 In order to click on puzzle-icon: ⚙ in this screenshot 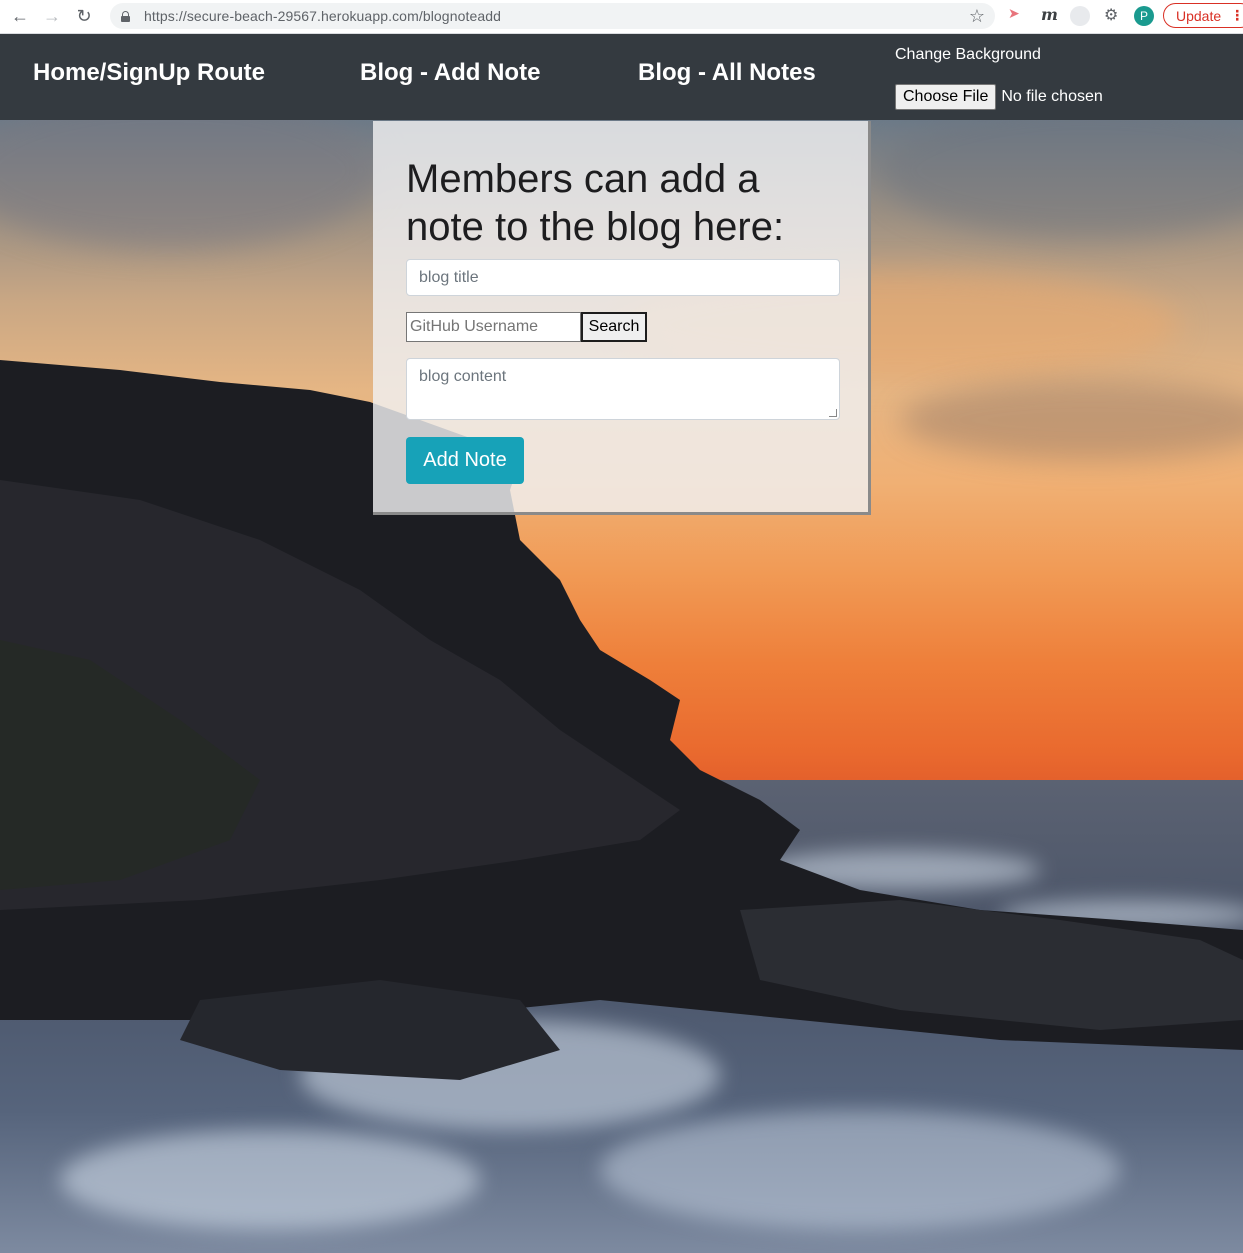, I will do `click(1111, 15)`.